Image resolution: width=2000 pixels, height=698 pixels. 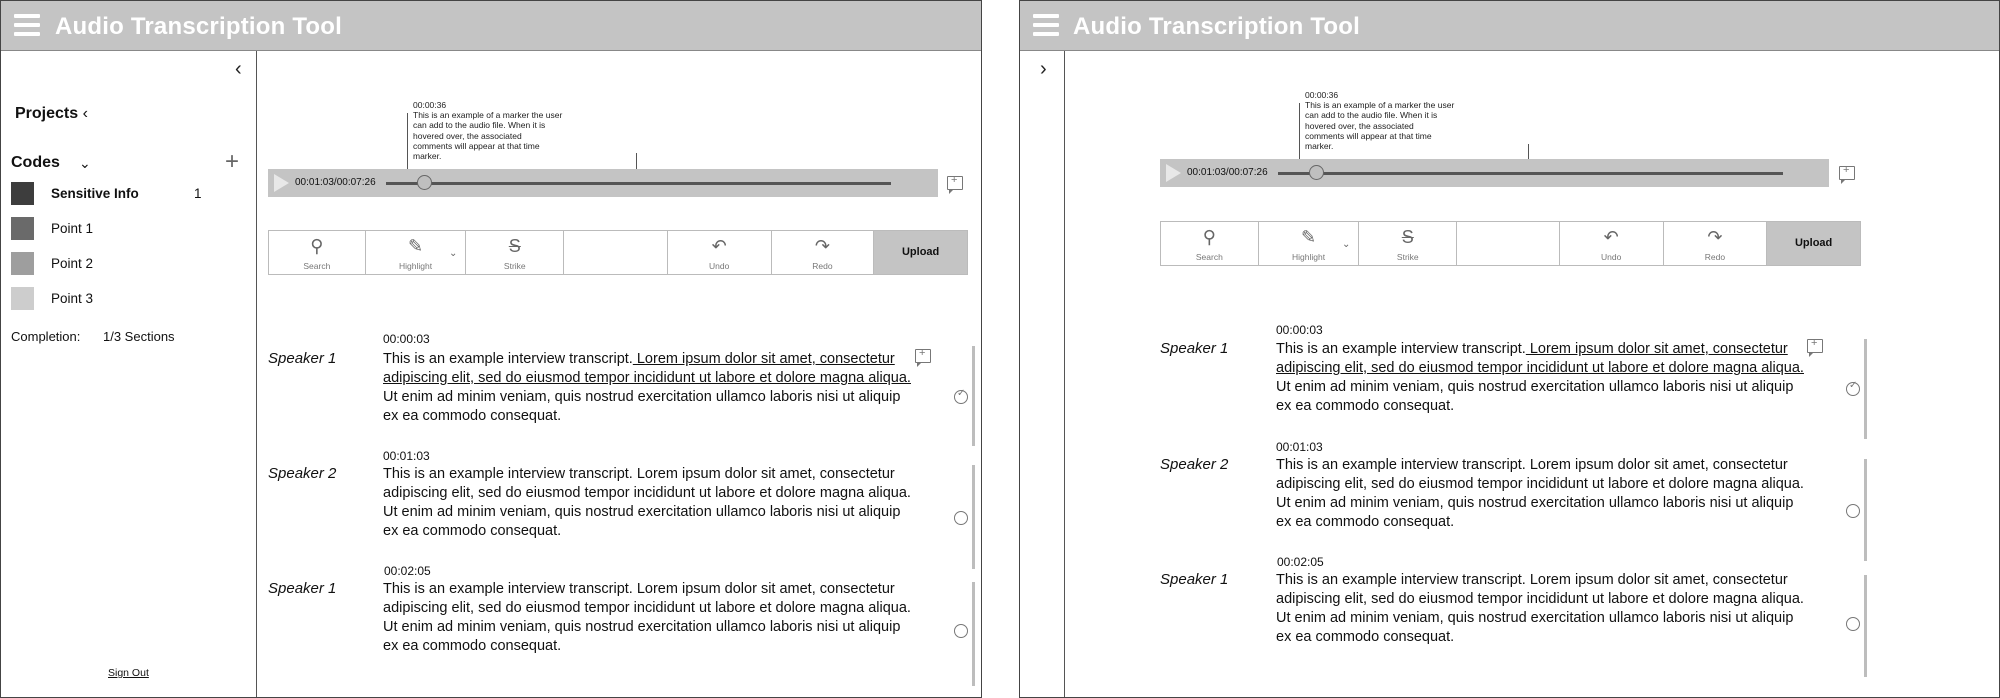 What do you see at coordinates (51, 114) in the screenshot?
I see `projects-label: Projects ‹` at bounding box center [51, 114].